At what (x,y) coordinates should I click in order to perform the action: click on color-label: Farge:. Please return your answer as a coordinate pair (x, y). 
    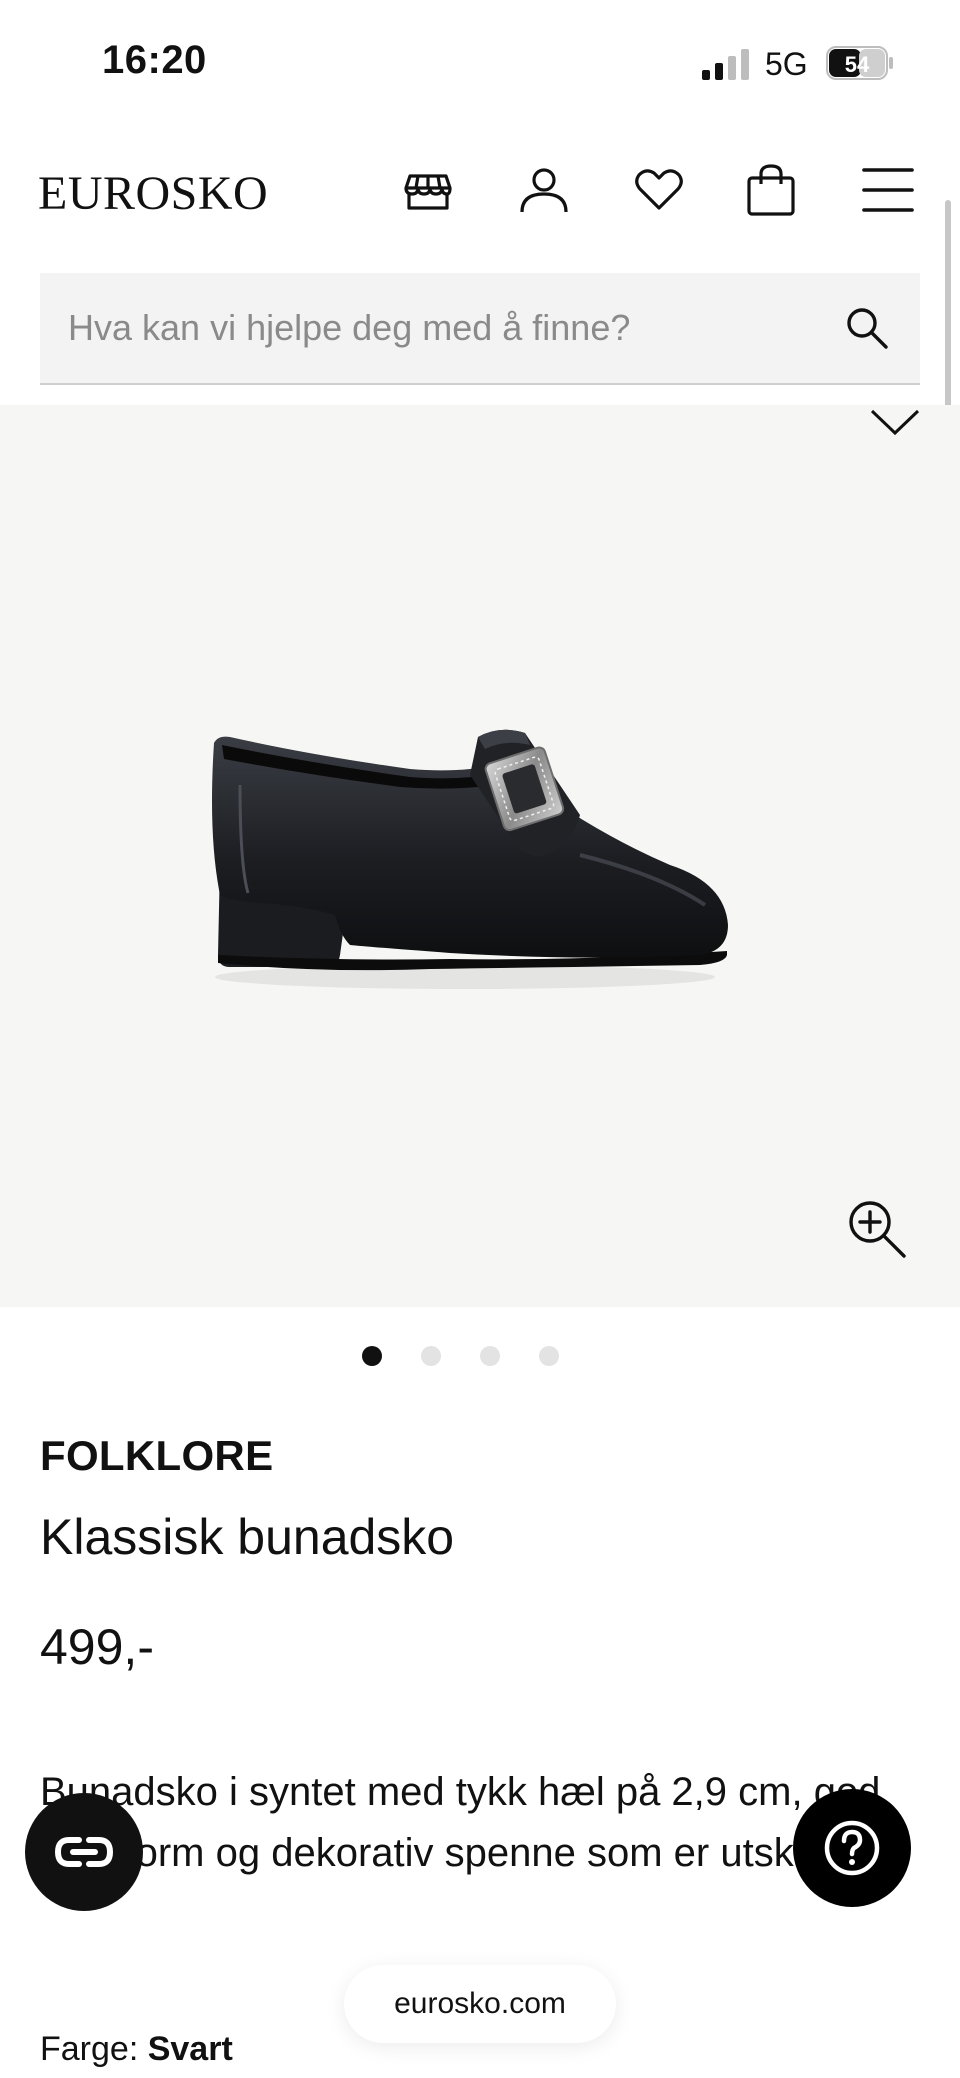
    Looking at the image, I should click on (89, 2049).